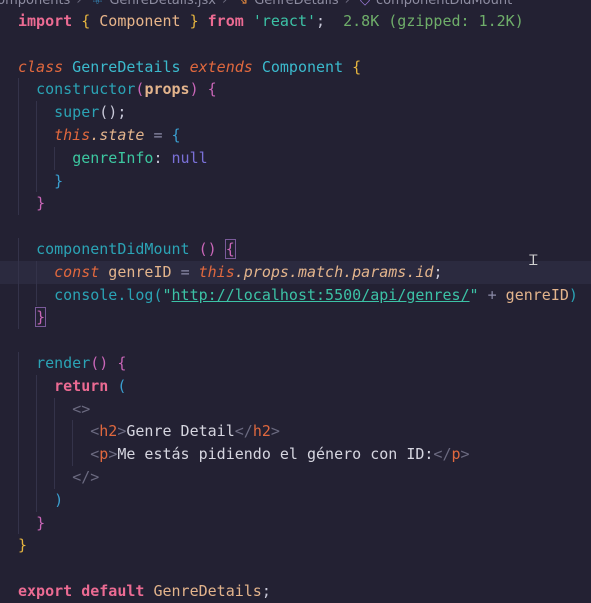 The width and height of the screenshot is (591, 603). I want to click on code-token: Me estás pidiendo el género con ID:, so click(275, 454).